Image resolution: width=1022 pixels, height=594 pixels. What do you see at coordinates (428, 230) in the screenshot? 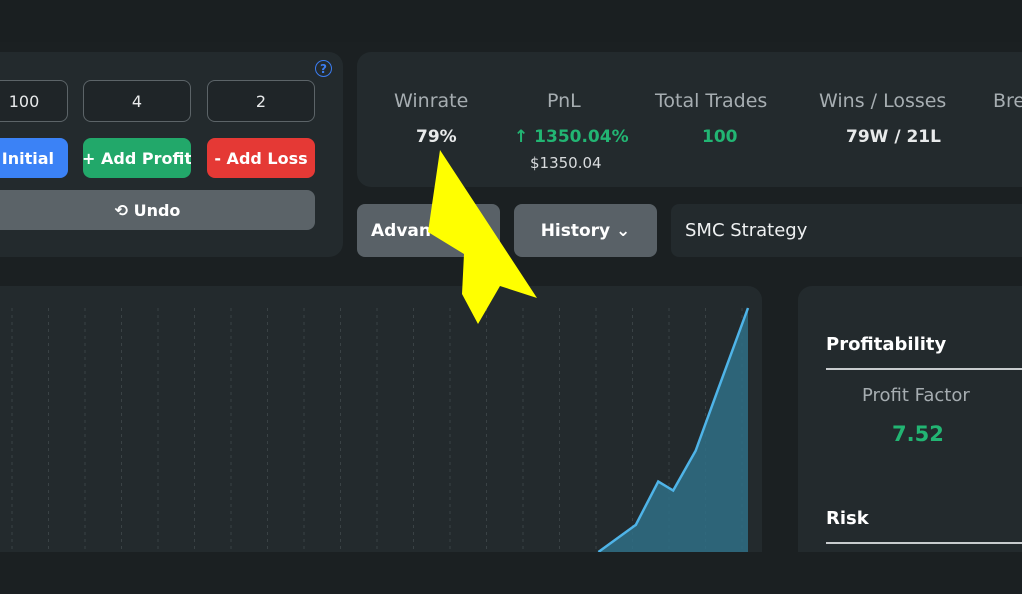
I see `advanced-dropdown-button: Advanced` at bounding box center [428, 230].